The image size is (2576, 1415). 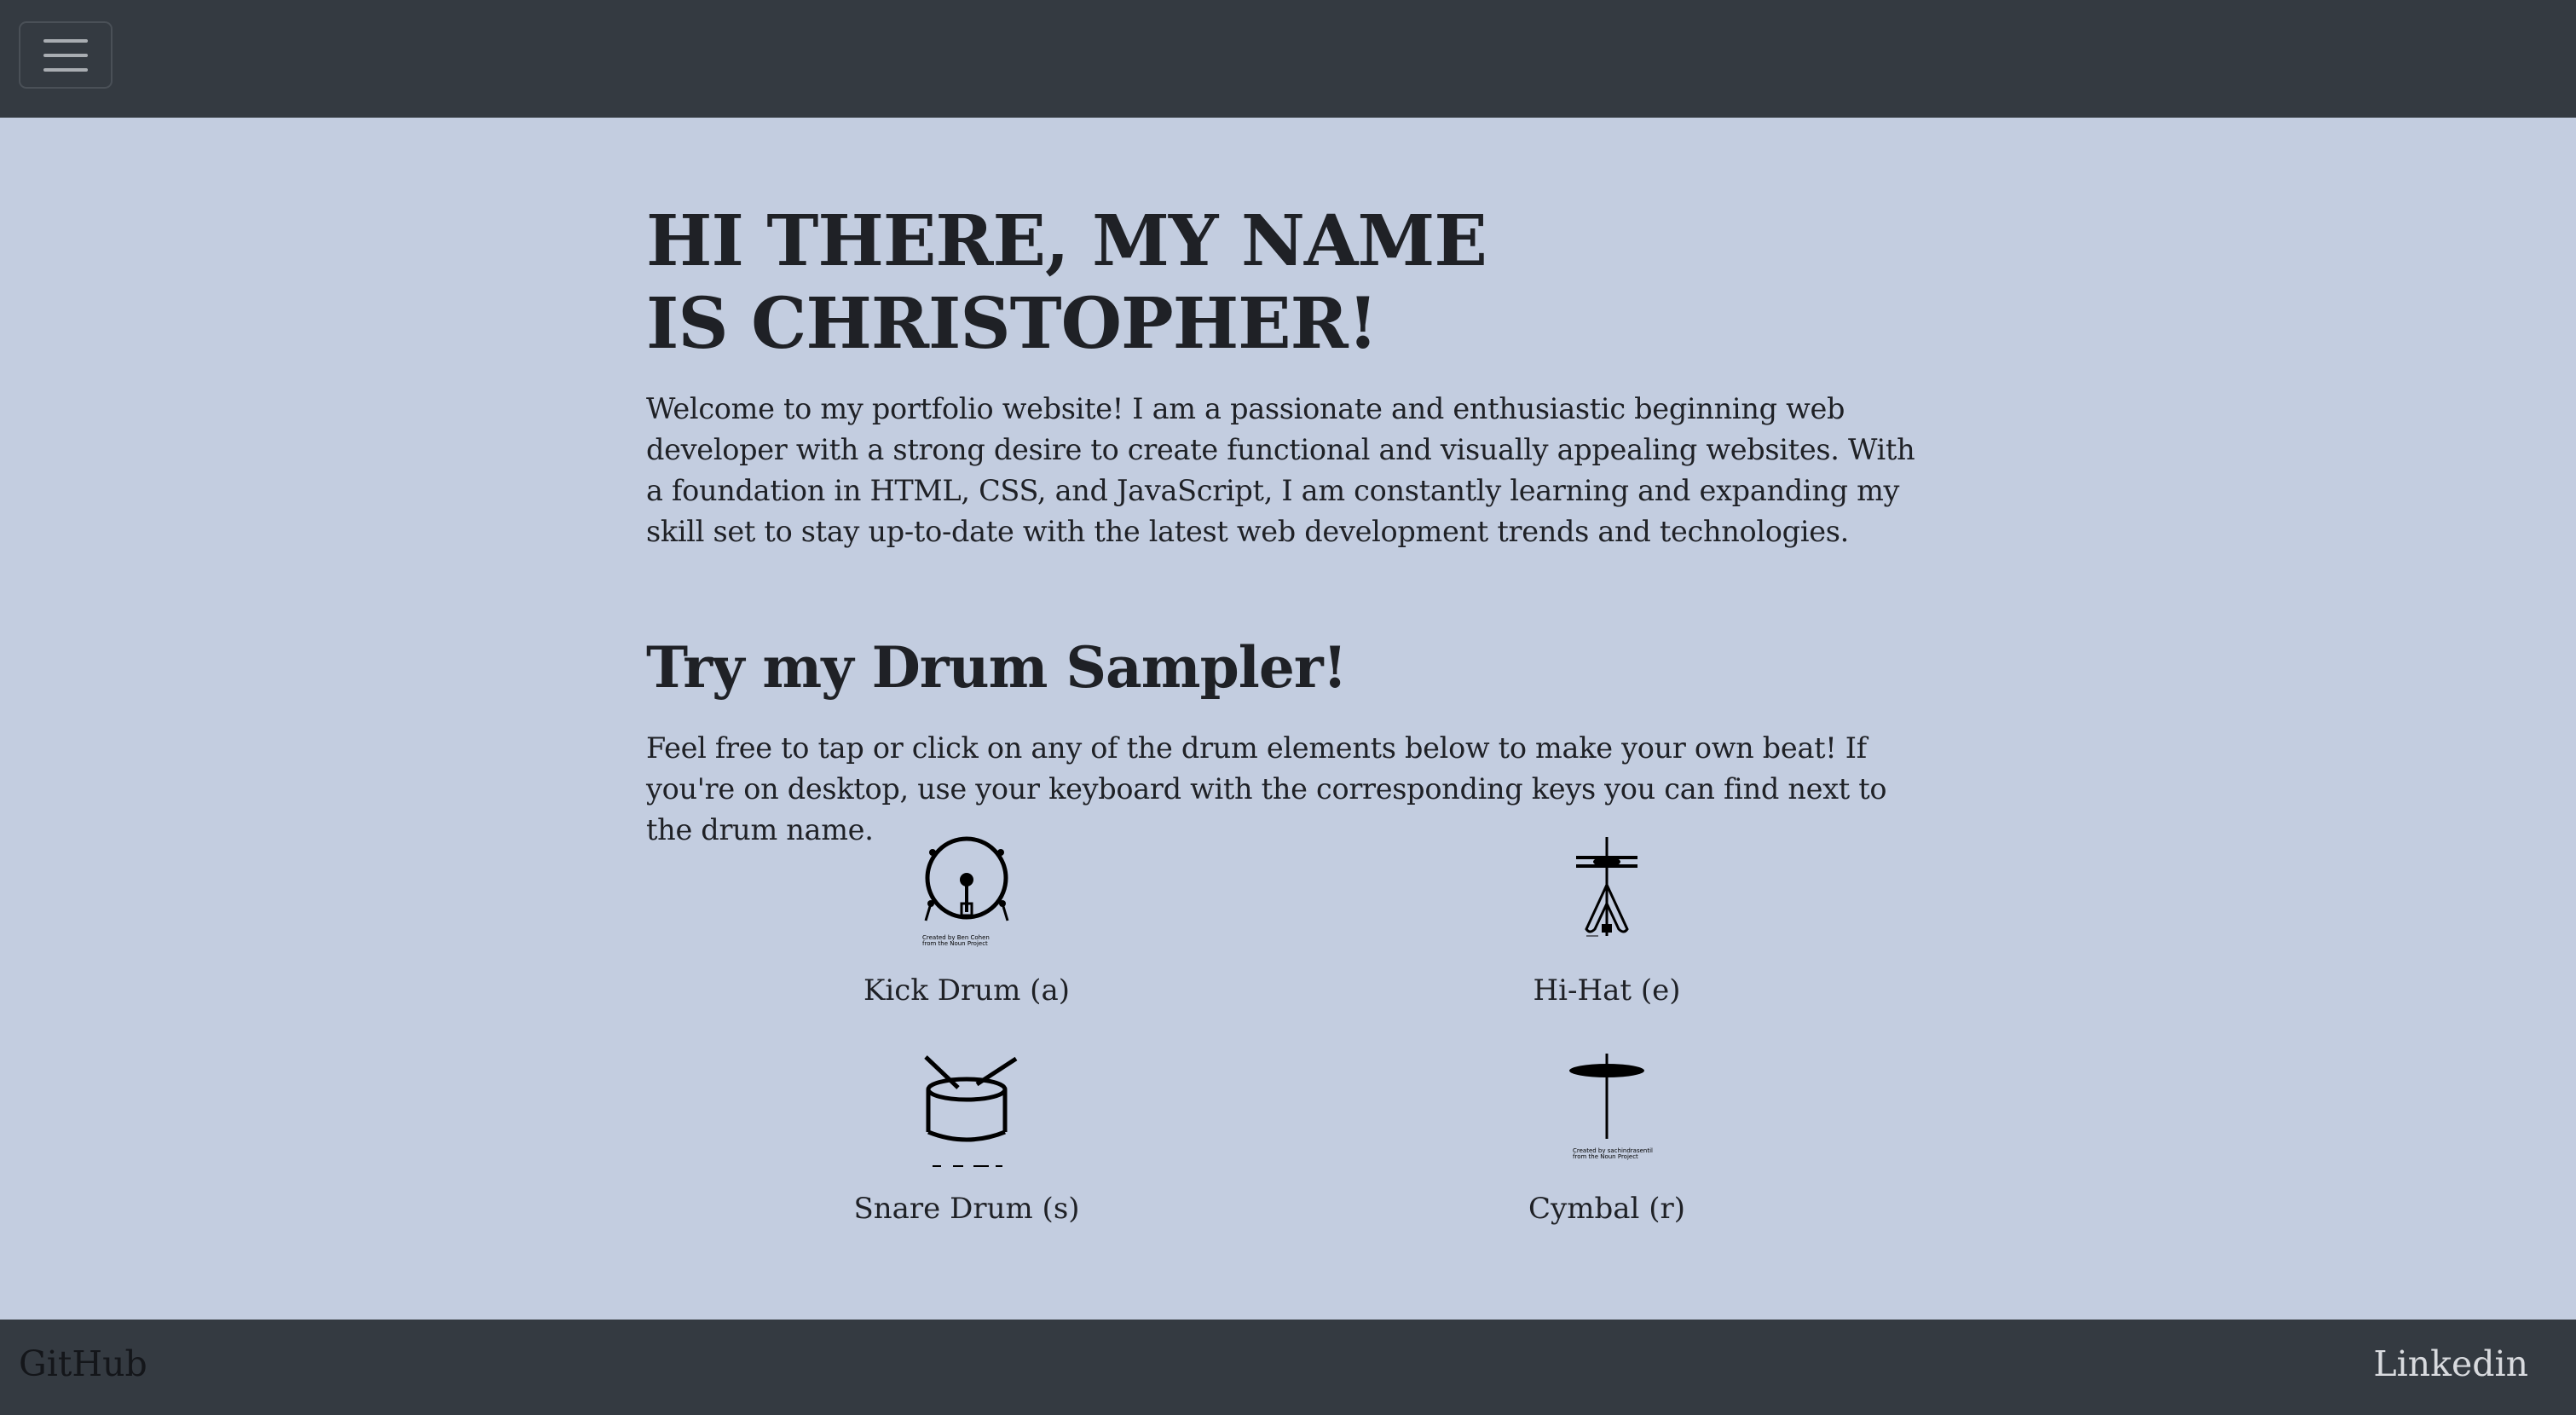 What do you see at coordinates (966, 1209) in the screenshot?
I see `snare-drum-label: Snare Drum (s)` at bounding box center [966, 1209].